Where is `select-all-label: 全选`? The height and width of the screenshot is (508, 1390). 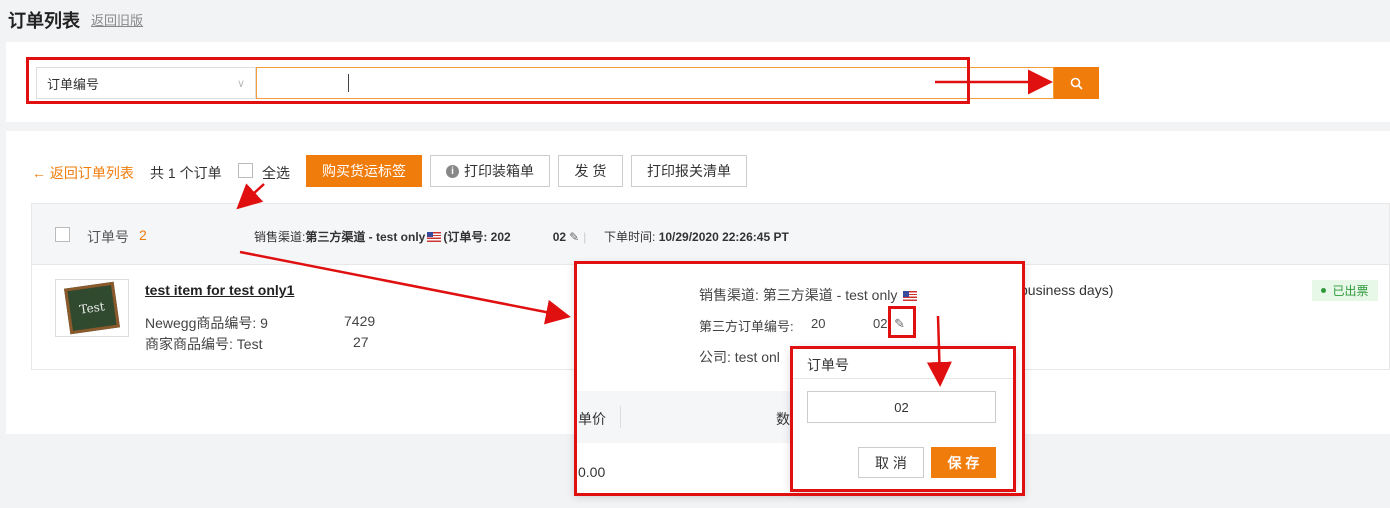 select-all-label: 全选 is located at coordinates (276, 173).